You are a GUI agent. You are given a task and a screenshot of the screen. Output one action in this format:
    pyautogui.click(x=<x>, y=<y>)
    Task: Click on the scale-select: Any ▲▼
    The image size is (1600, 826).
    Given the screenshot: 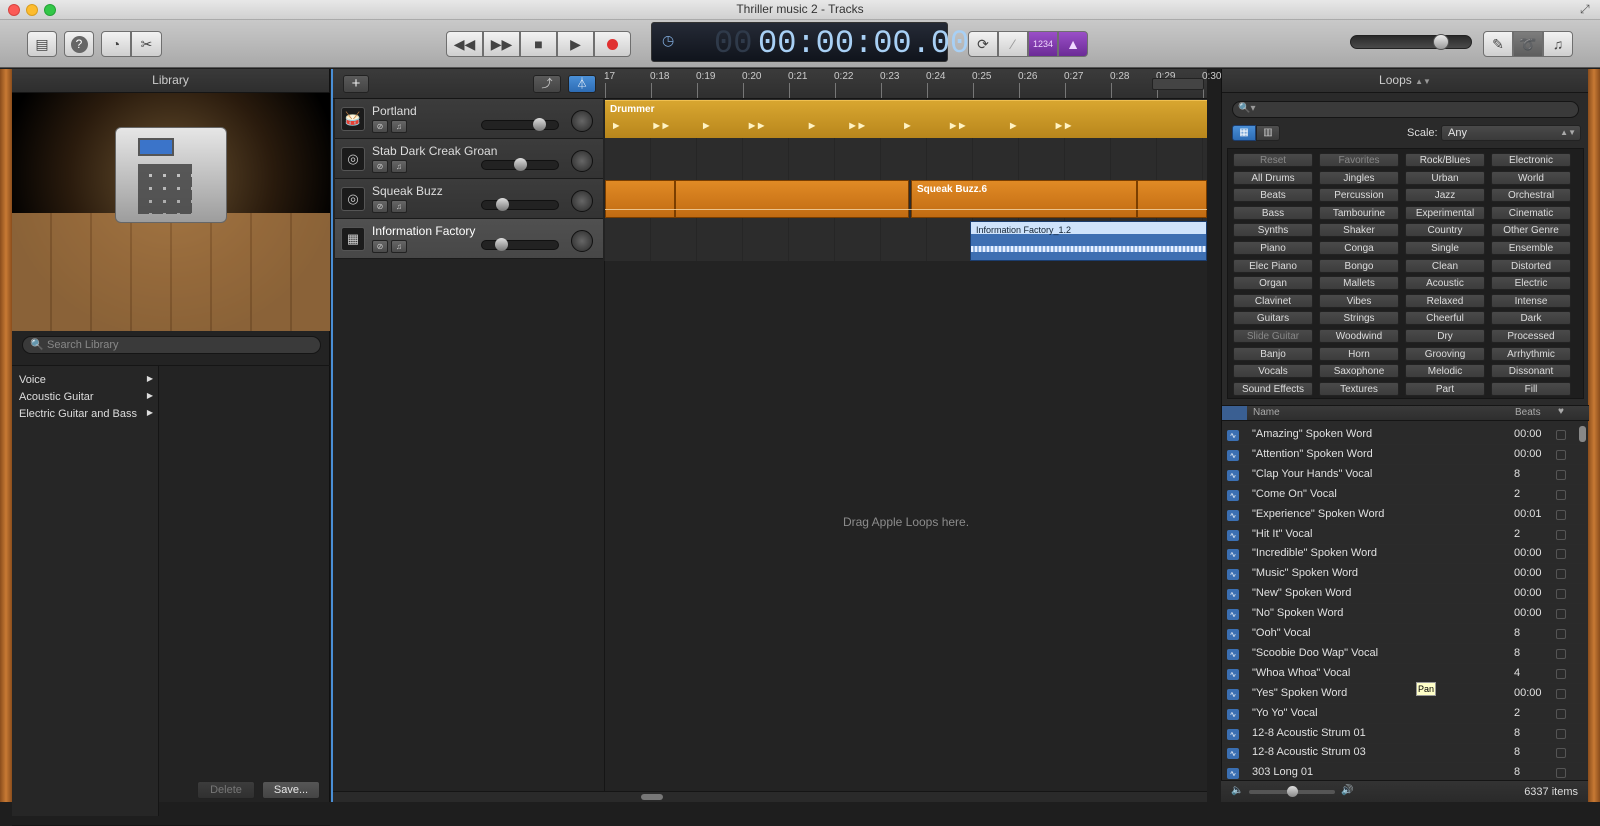 What is the action you would take?
    pyautogui.click(x=1511, y=133)
    